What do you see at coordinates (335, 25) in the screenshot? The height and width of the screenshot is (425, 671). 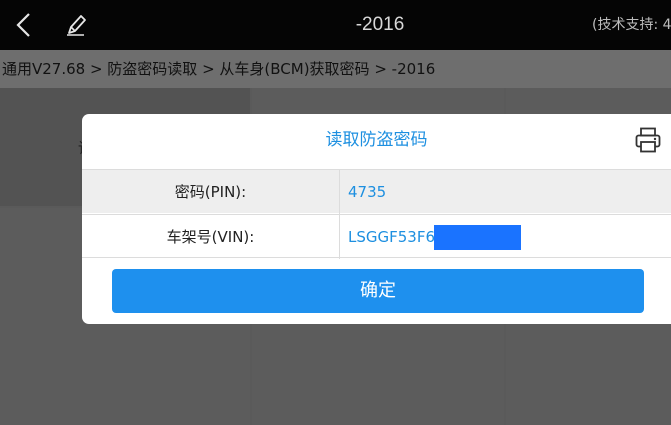 I see `top-bar: -2016 (技术支持: 4` at bounding box center [335, 25].